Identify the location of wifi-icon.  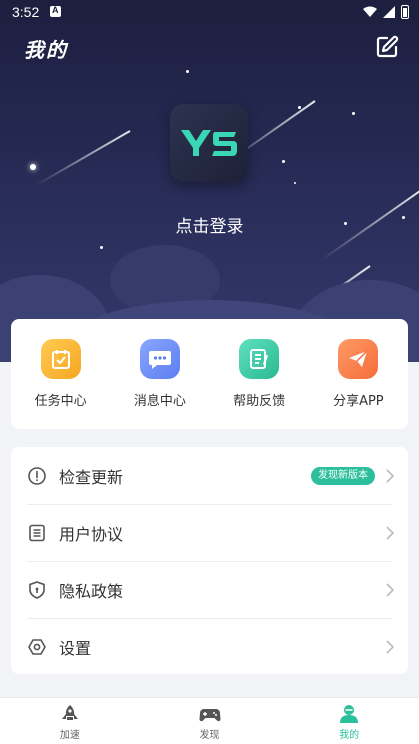
(370, 11).